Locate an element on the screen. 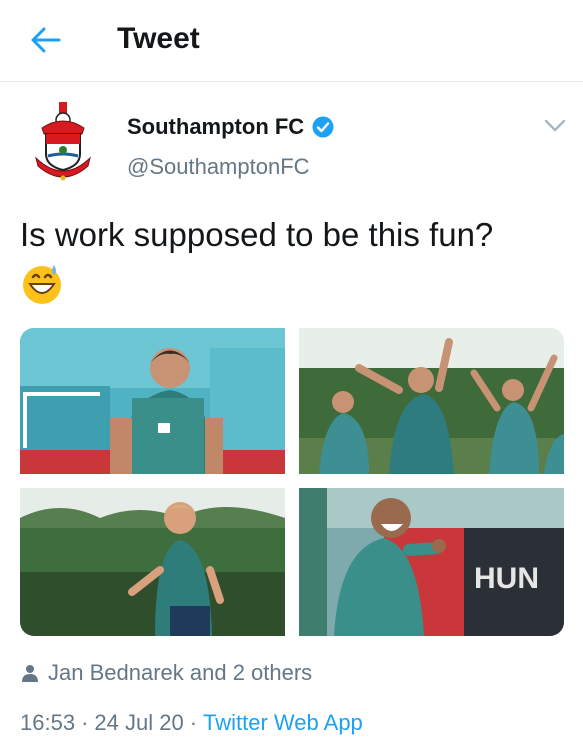 The width and height of the screenshot is (583, 750). verified-badge-icon is located at coordinates (323, 127).